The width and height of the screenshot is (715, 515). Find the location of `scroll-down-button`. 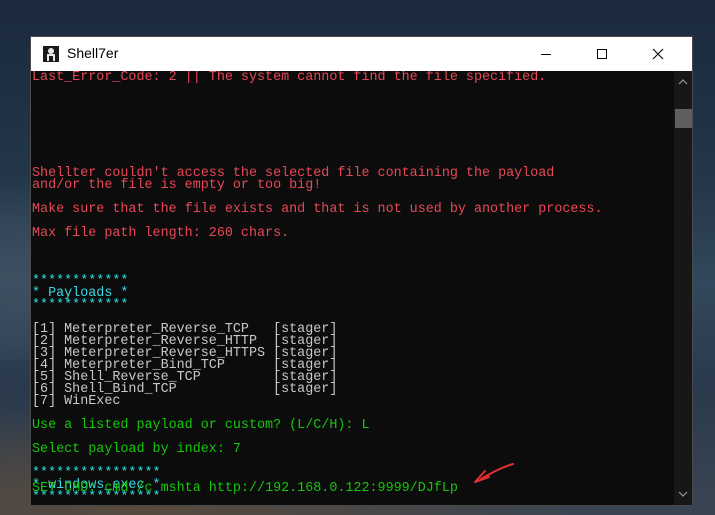

scroll-down-button is located at coordinates (683, 494).